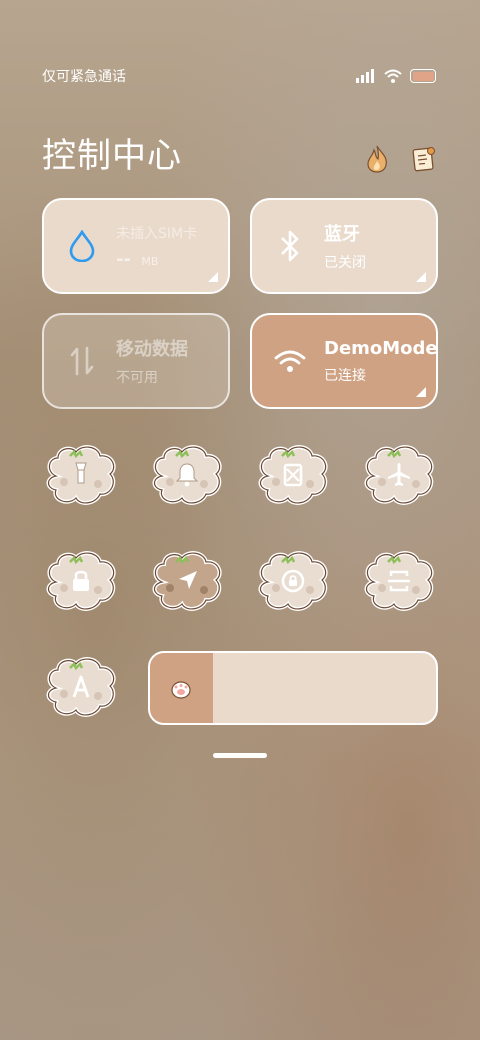 This screenshot has width=480, height=1040. Describe the element at coordinates (137, 378) in the screenshot. I see `mobile-data-status: 不可用` at that location.